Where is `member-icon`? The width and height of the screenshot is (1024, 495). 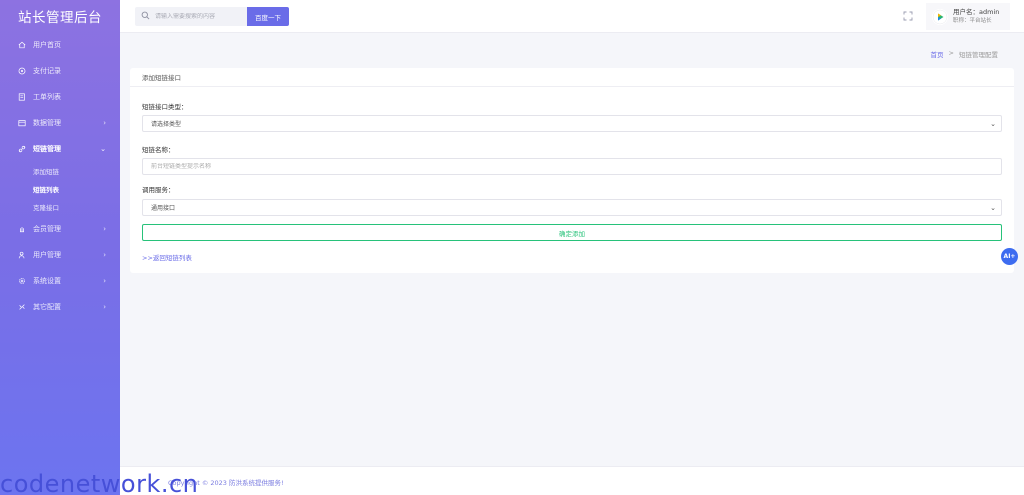
member-icon is located at coordinates (22, 229).